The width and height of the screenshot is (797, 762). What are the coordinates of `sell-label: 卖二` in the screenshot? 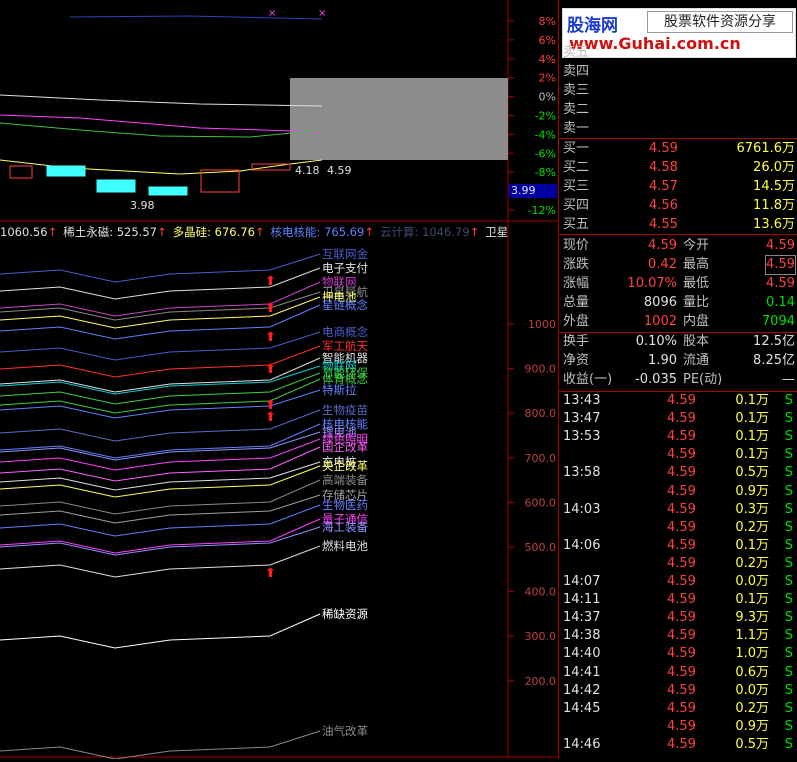 It's located at (576, 109).